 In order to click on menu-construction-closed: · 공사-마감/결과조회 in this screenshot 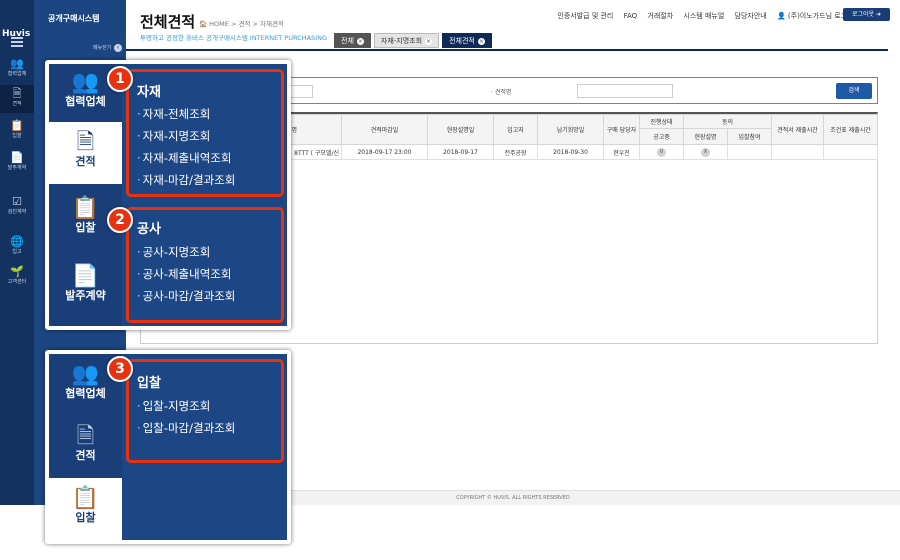, I will do `click(186, 296)`.